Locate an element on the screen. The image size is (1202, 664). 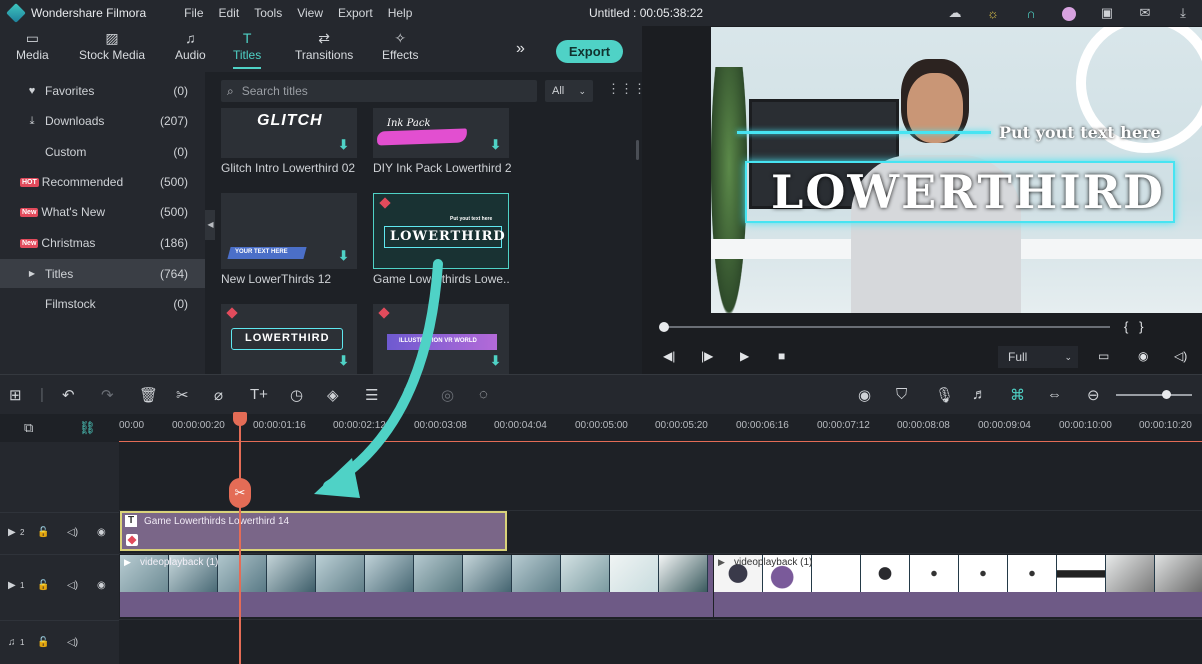
mail-icon: ✉ is located at coordinates (1145, 13).